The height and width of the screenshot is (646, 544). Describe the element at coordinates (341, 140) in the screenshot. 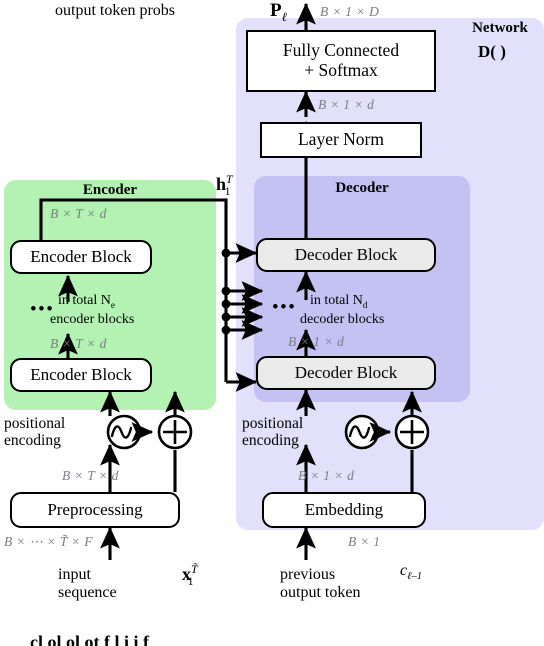

I see `layer-norm-box: Layer Norm` at that location.